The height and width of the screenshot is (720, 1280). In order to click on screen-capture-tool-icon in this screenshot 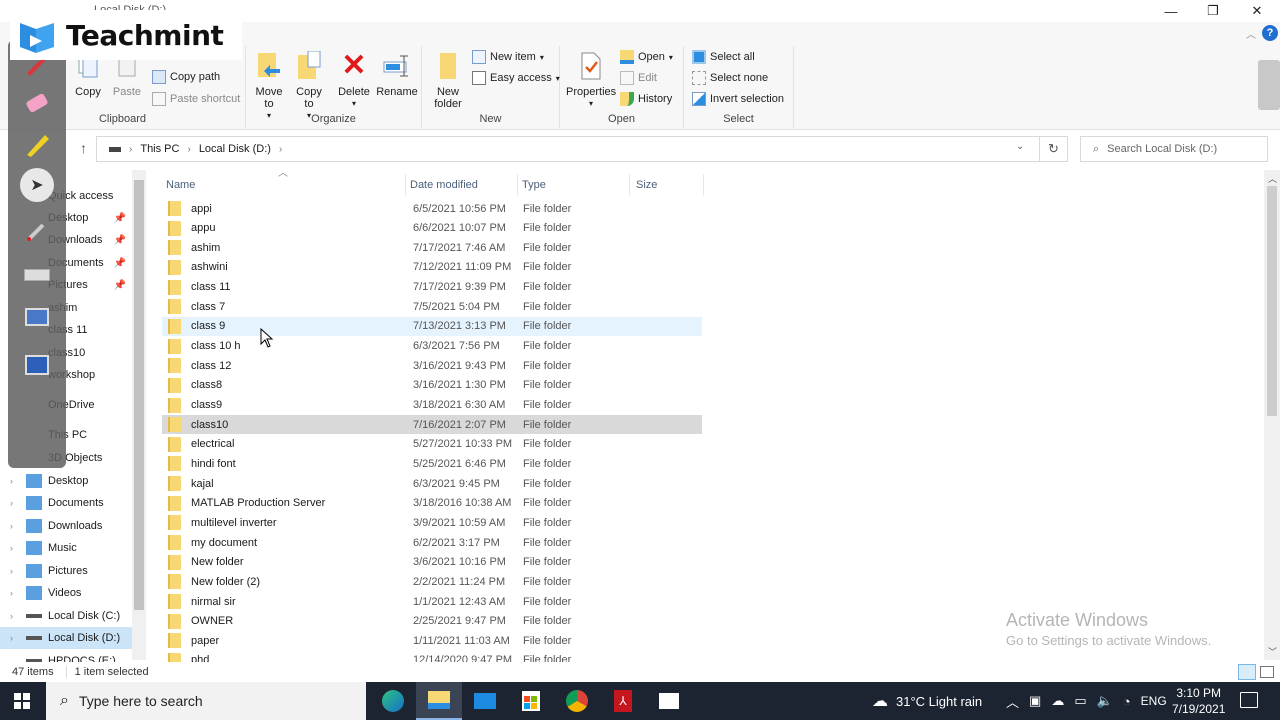, I will do `click(37, 317)`.